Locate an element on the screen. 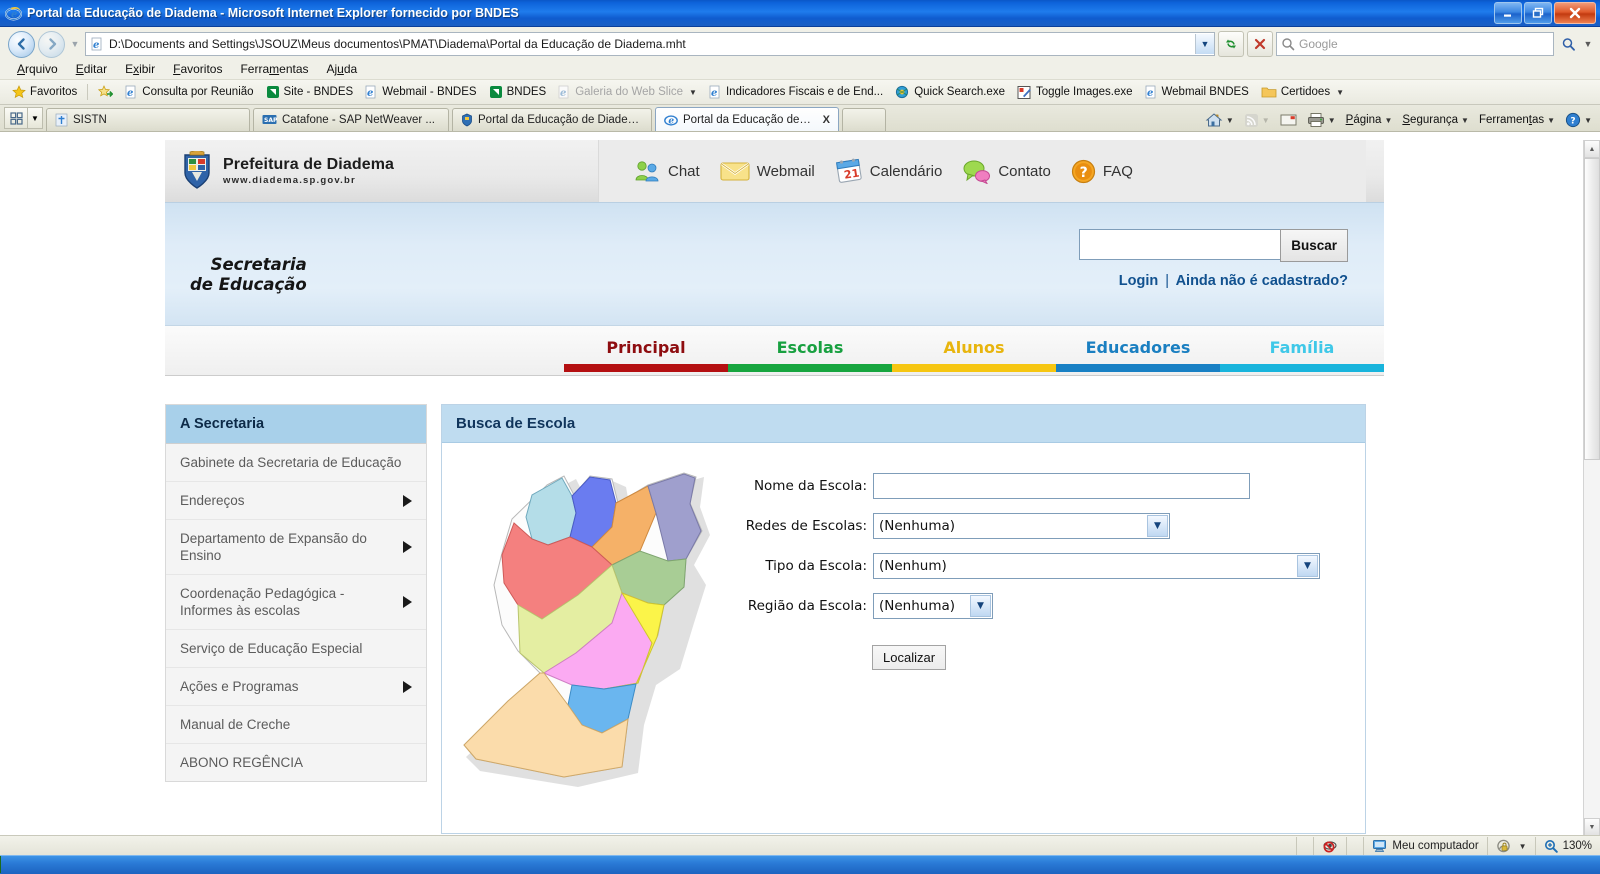 The image size is (1600, 874). nome-da-escola-input is located at coordinates (1061, 486).